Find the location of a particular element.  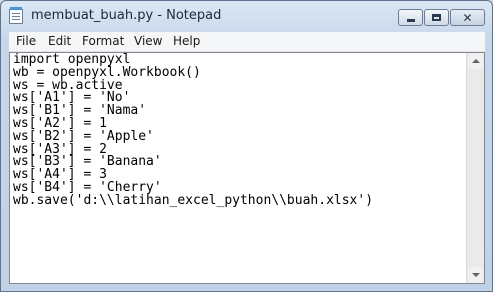

scroll-down-arrow-icon is located at coordinates (475, 275).